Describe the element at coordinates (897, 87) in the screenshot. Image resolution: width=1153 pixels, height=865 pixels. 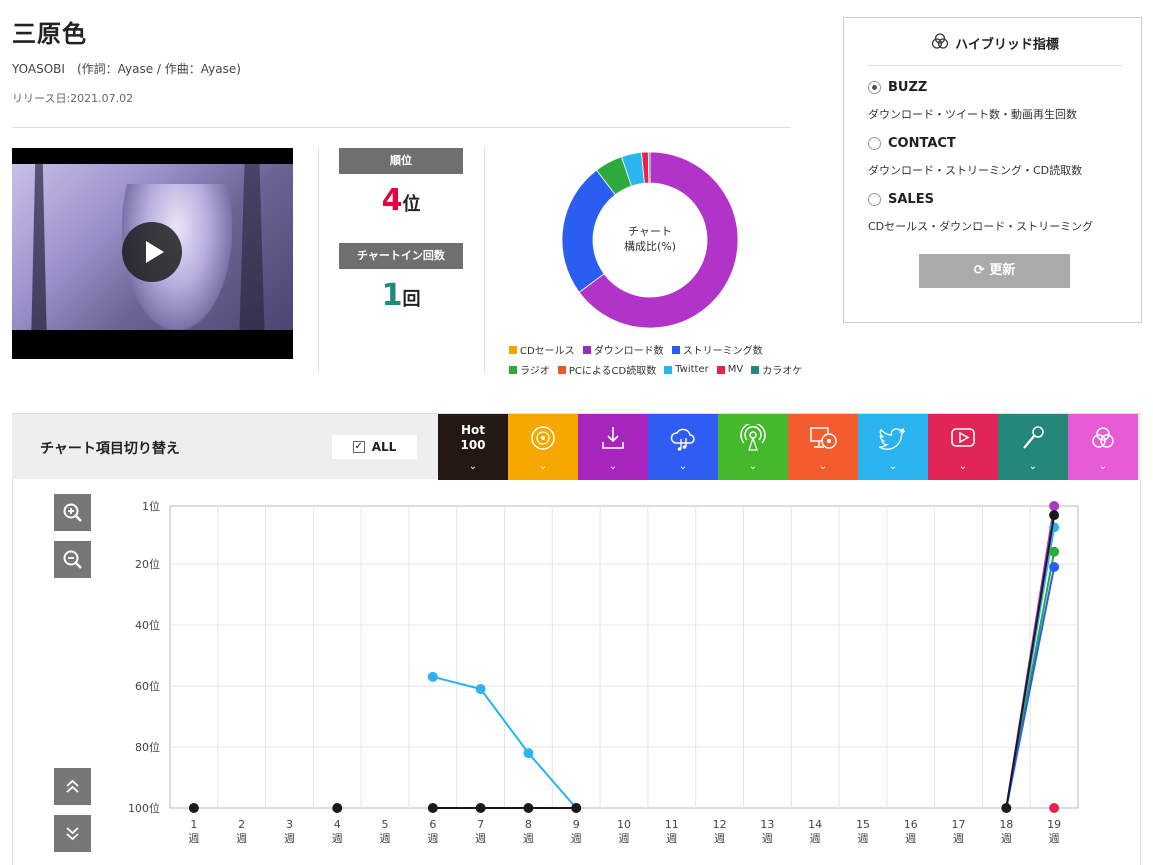
I see `hybrid-option-buzz: BUZZ` at that location.